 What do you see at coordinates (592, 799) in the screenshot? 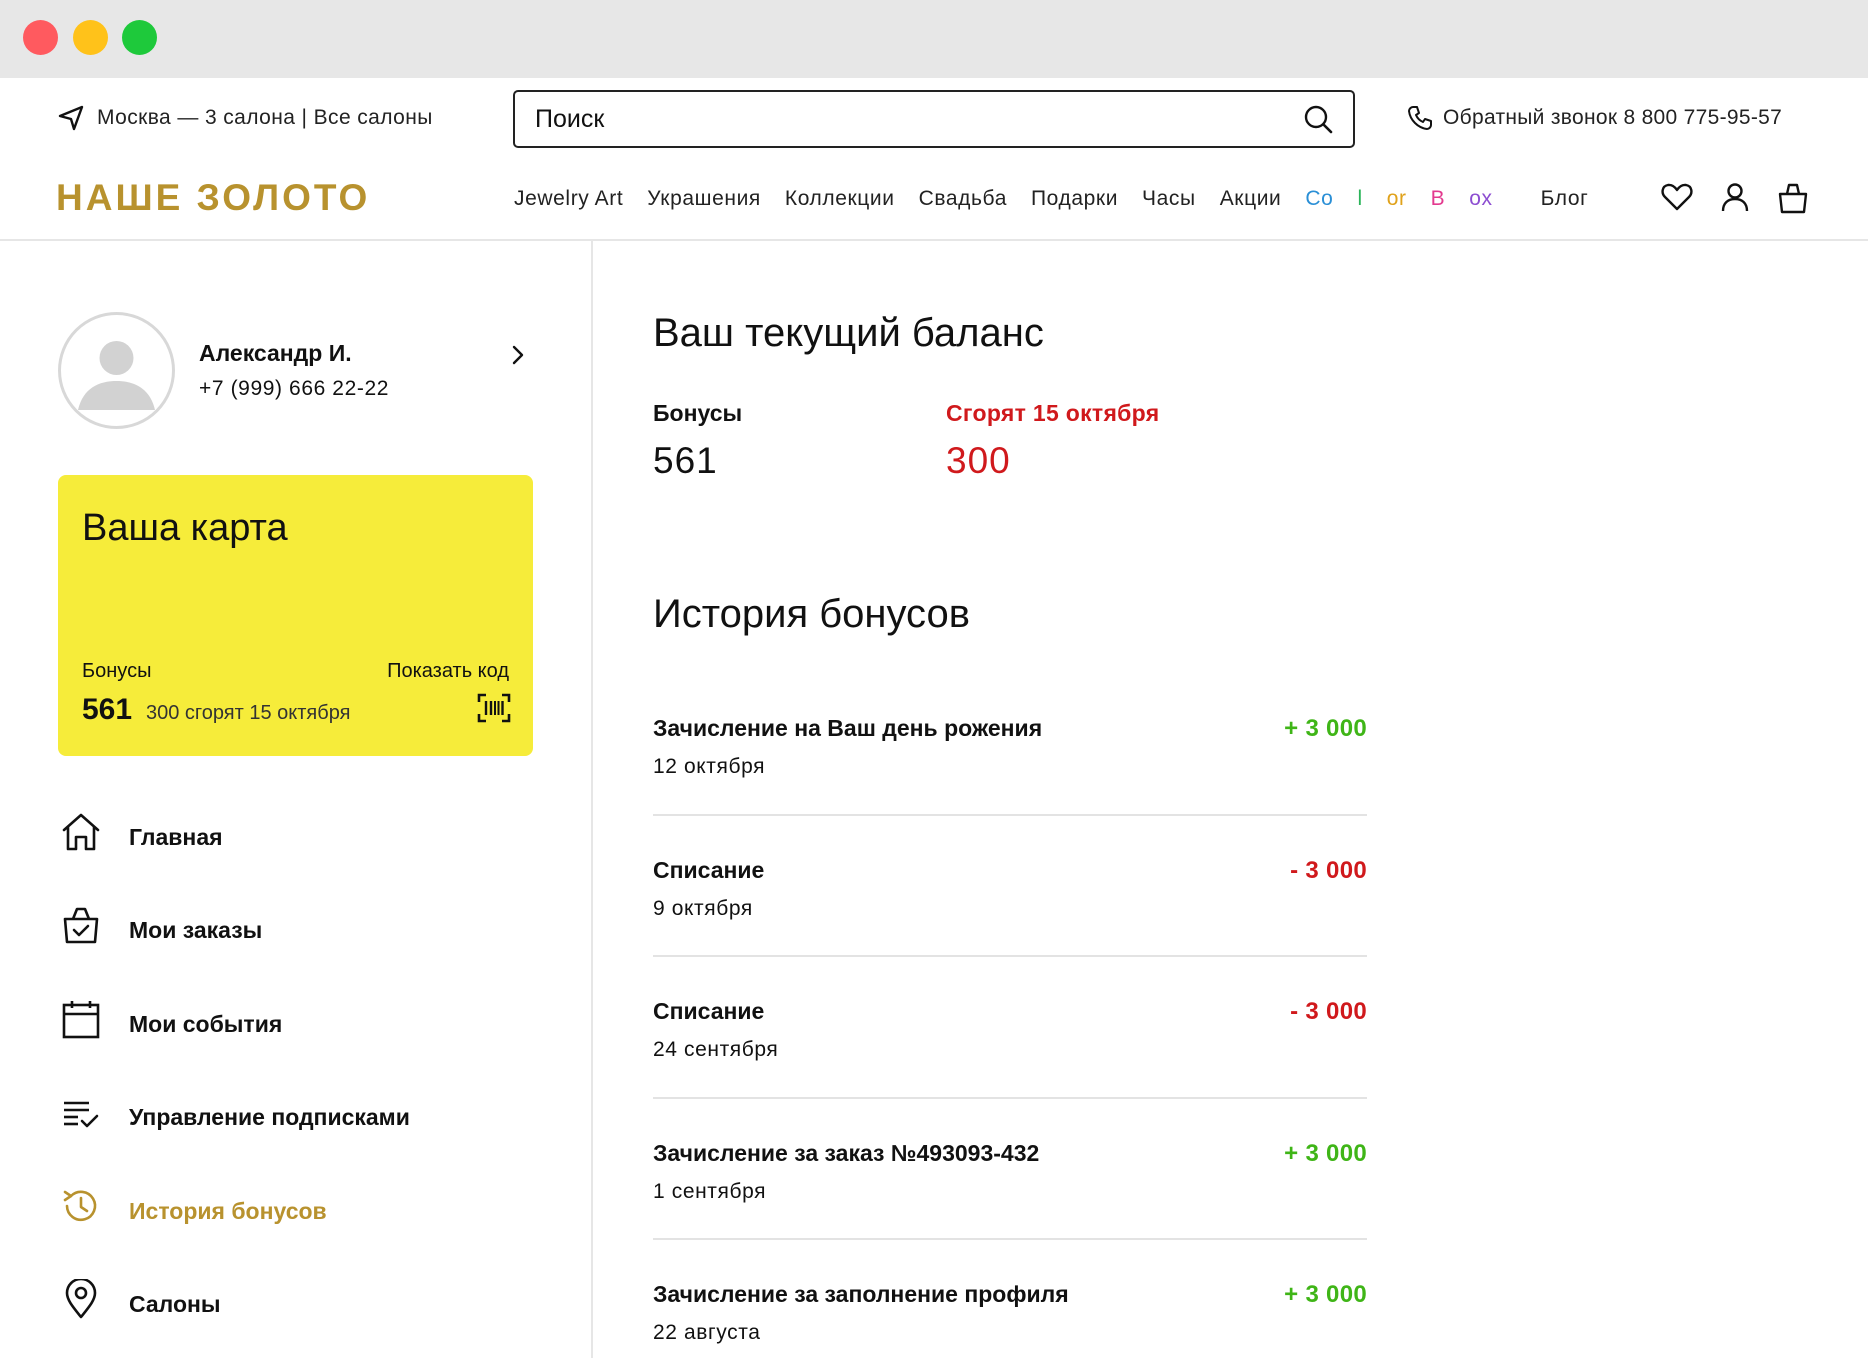
I see `layout-divider` at bounding box center [592, 799].